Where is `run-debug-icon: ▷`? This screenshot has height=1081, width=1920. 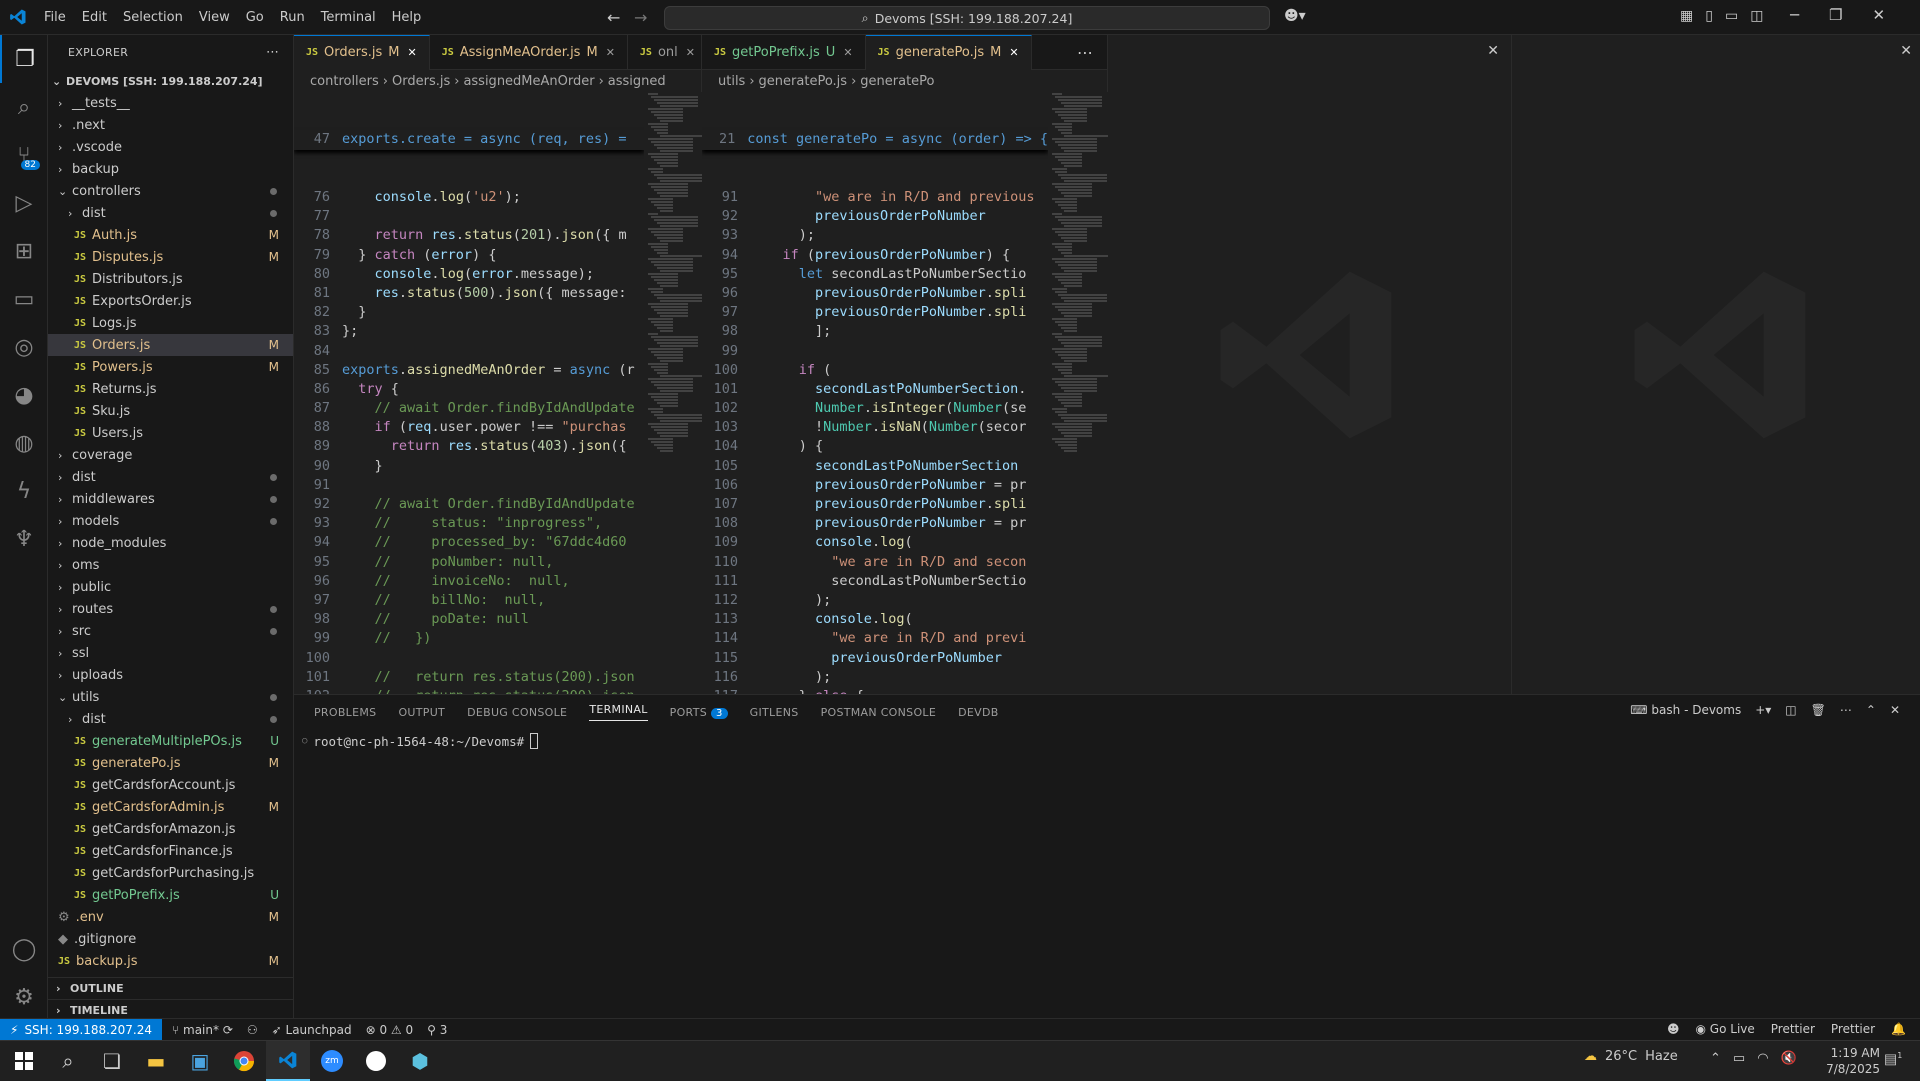 run-debug-icon: ▷ is located at coordinates (24, 203).